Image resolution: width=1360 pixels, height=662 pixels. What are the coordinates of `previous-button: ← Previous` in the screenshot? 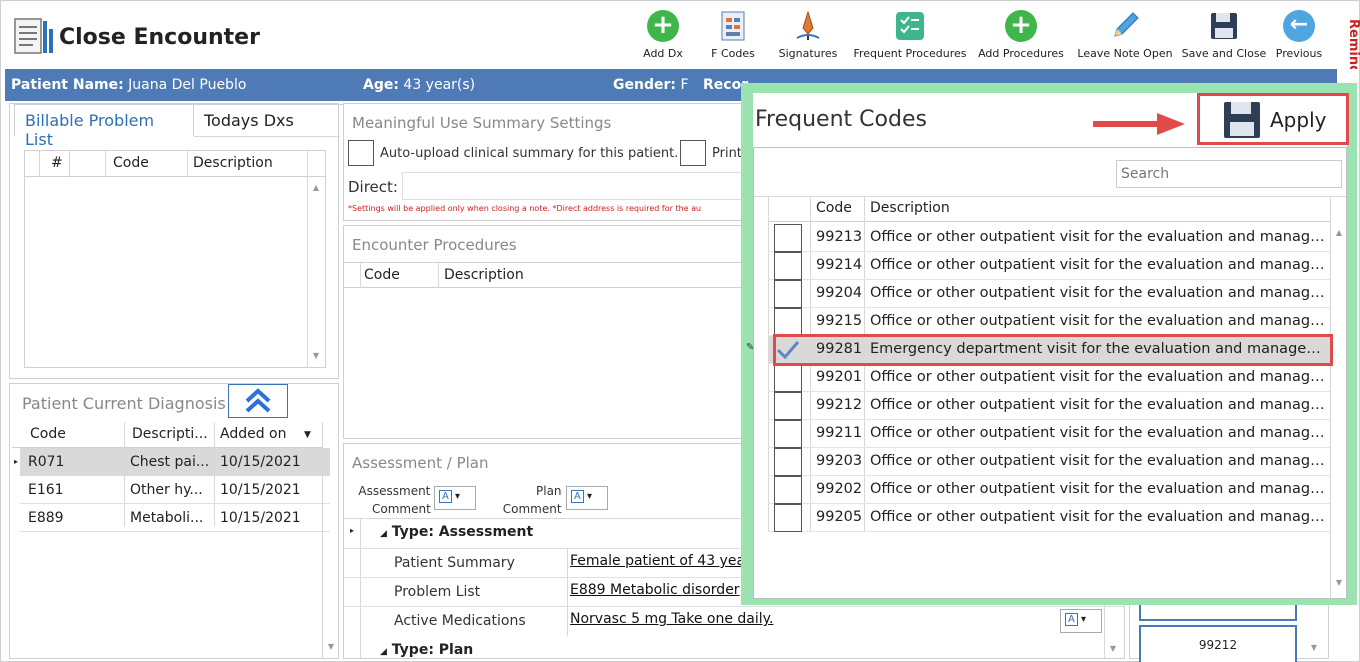 It's located at (1299, 37).